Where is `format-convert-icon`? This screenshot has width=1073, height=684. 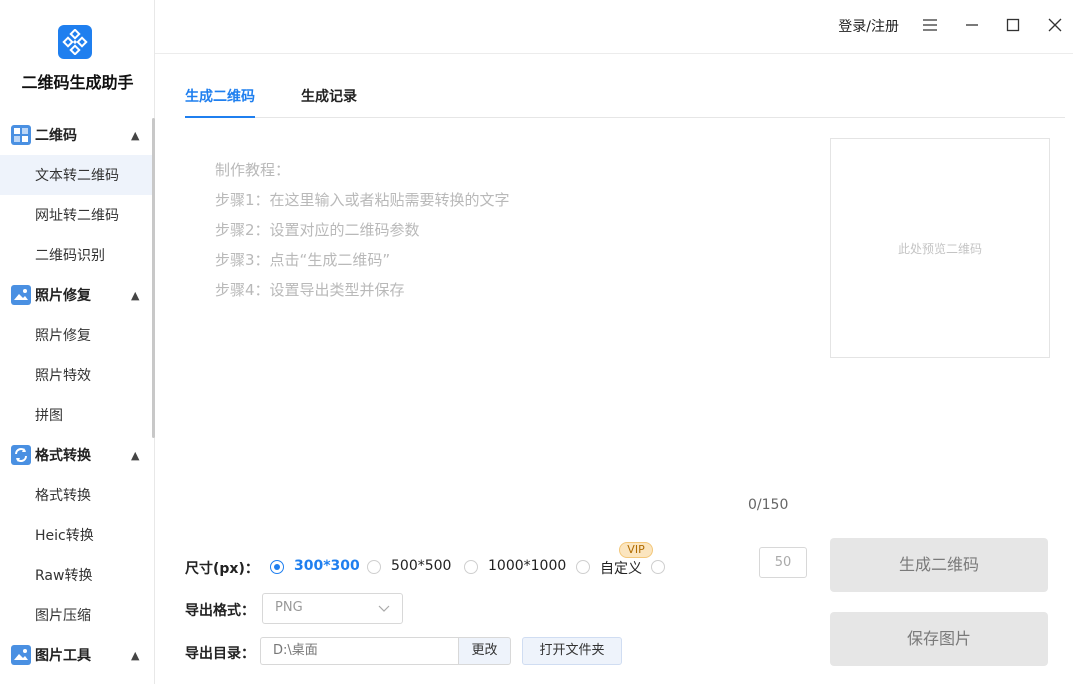
format-convert-icon is located at coordinates (21, 455).